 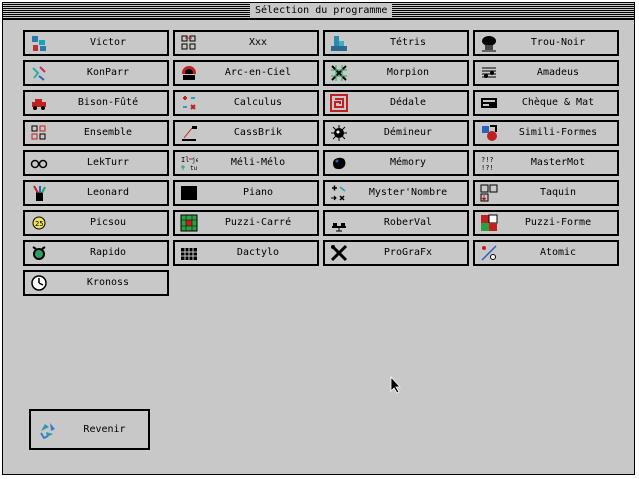 I want to click on program-button-taquin: Taquin, so click(x=546, y=193).